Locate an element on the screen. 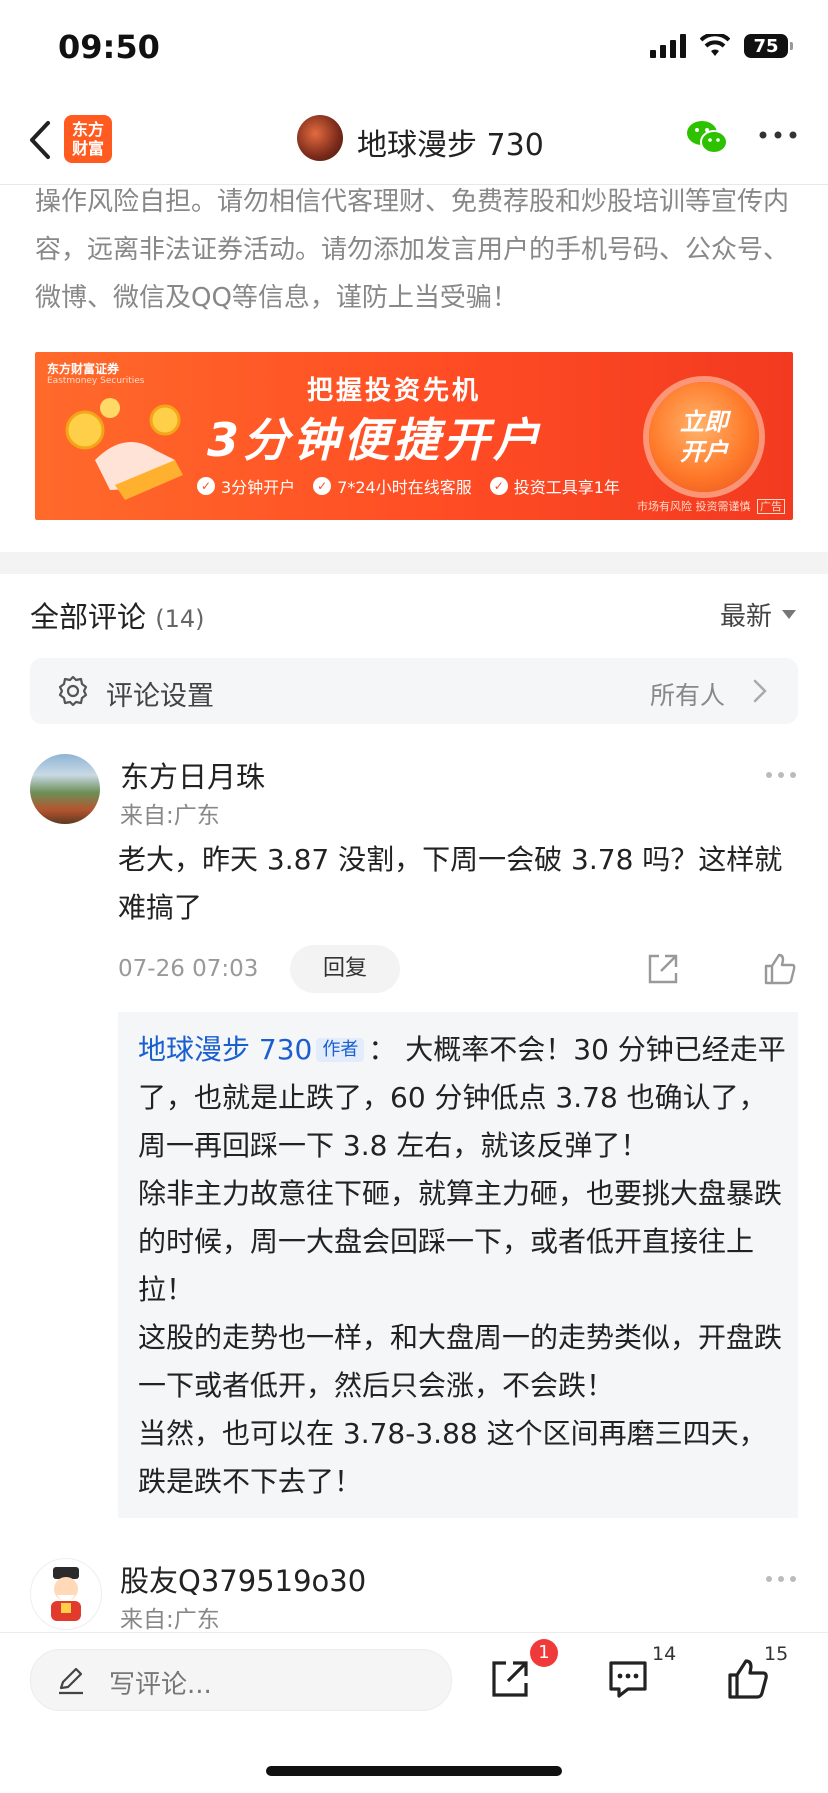 This screenshot has width=828, height=1793. comments-count: (14) is located at coordinates (180, 619).